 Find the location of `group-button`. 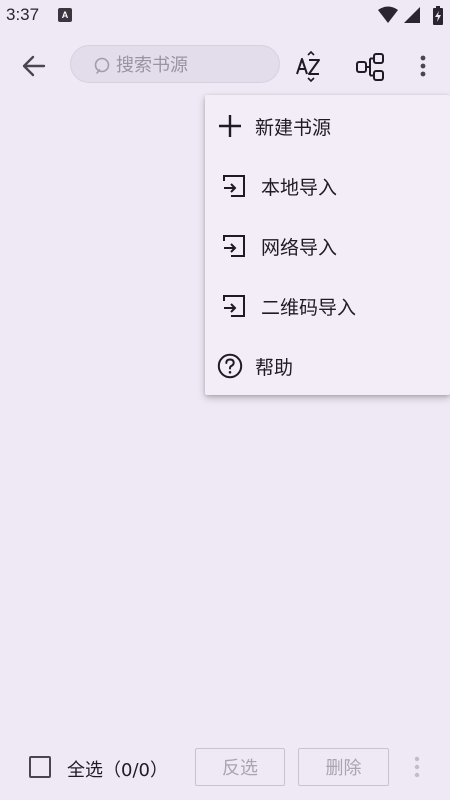

group-button is located at coordinates (371, 67).